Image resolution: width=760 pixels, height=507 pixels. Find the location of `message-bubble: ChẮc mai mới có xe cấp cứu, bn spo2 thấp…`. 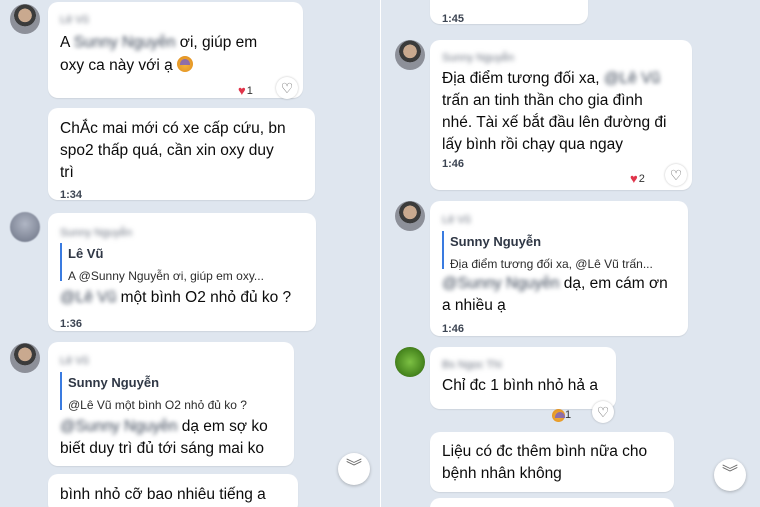

message-bubble: ChẮc mai mới có xe cấp cứu, bn spo2 thấp… is located at coordinates (181, 154).